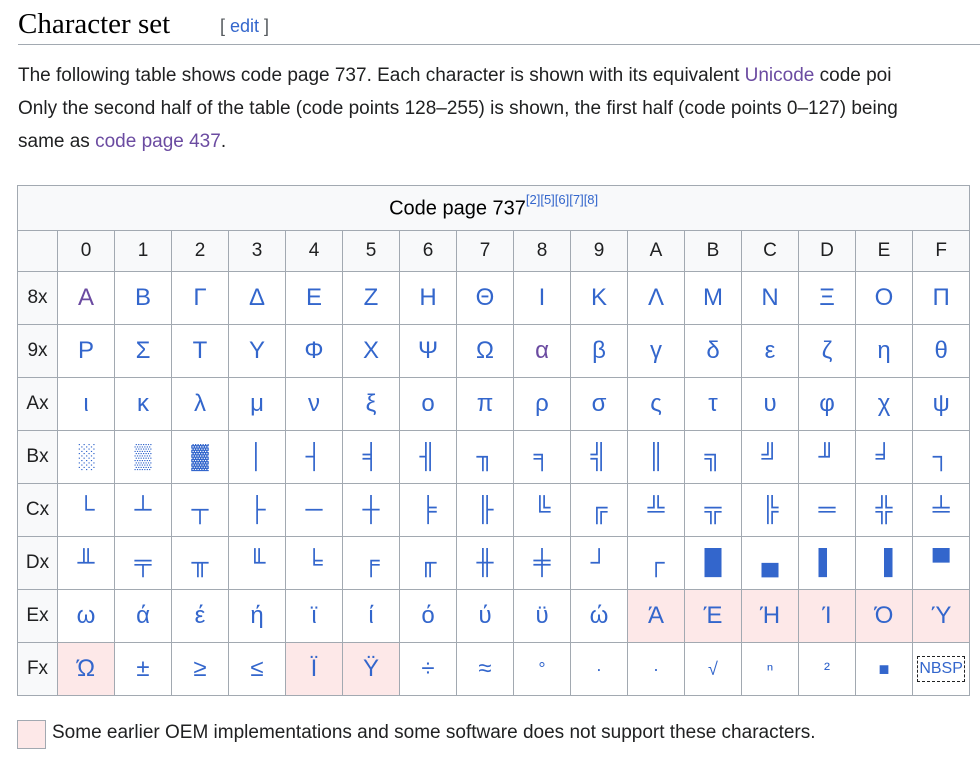 The height and width of the screenshot is (759, 980). Describe the element at coordinates (428, 457) in the screenshot. I see `char-cell: ╢` at that location.